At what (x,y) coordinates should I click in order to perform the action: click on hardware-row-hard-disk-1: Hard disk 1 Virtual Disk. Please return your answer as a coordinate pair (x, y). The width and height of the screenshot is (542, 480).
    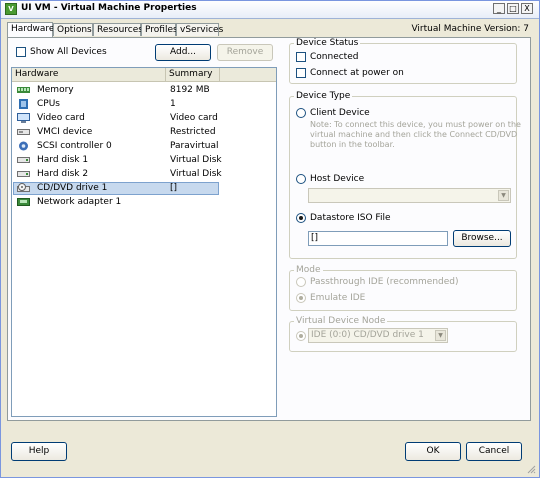
    Looking at the image, I should click on (117, 160).